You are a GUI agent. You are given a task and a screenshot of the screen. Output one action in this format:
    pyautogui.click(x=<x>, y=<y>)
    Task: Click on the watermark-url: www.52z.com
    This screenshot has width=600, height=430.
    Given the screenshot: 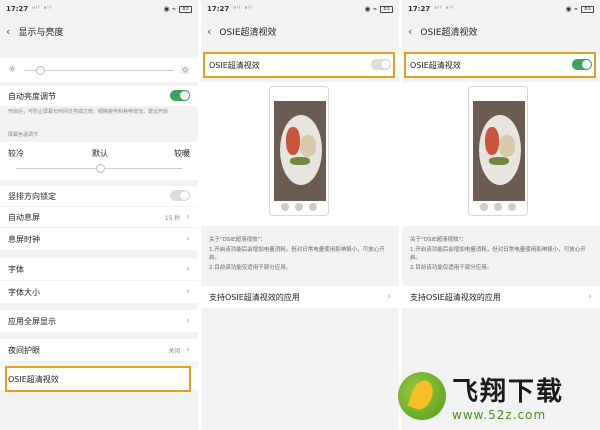 What is the action you would take?
    pyautogui.click(x=499, y=414)
    